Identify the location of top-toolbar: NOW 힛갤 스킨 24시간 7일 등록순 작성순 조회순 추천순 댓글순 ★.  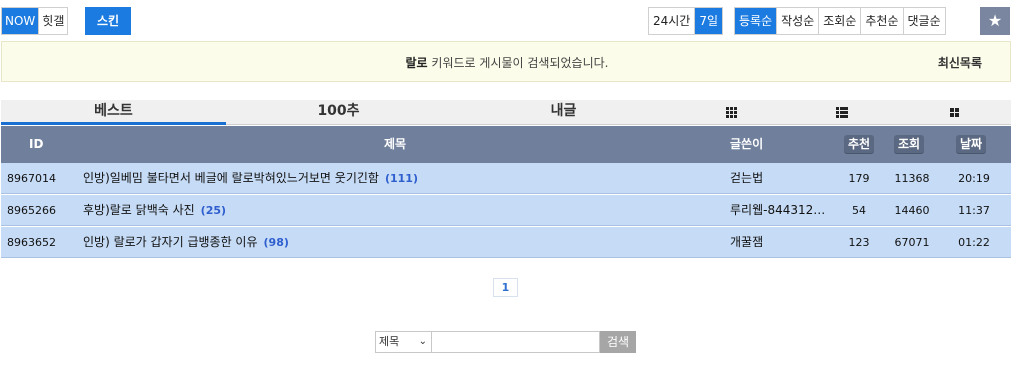
(508, 20).